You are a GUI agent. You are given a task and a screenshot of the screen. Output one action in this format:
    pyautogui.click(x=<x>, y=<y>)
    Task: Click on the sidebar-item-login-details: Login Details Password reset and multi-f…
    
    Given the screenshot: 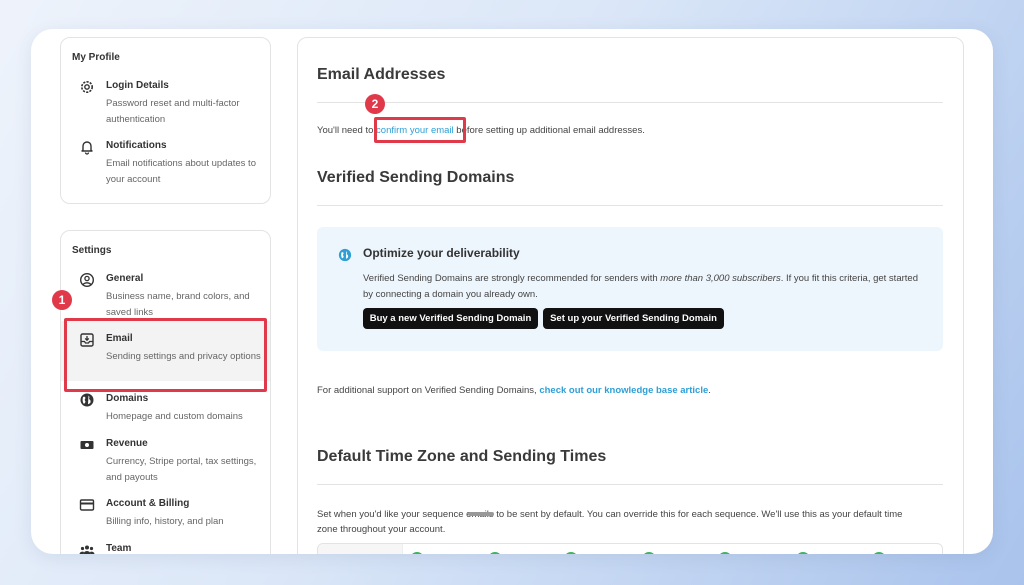 What is the action you would take?
    pyautogui.click(x=165, y=104)
    